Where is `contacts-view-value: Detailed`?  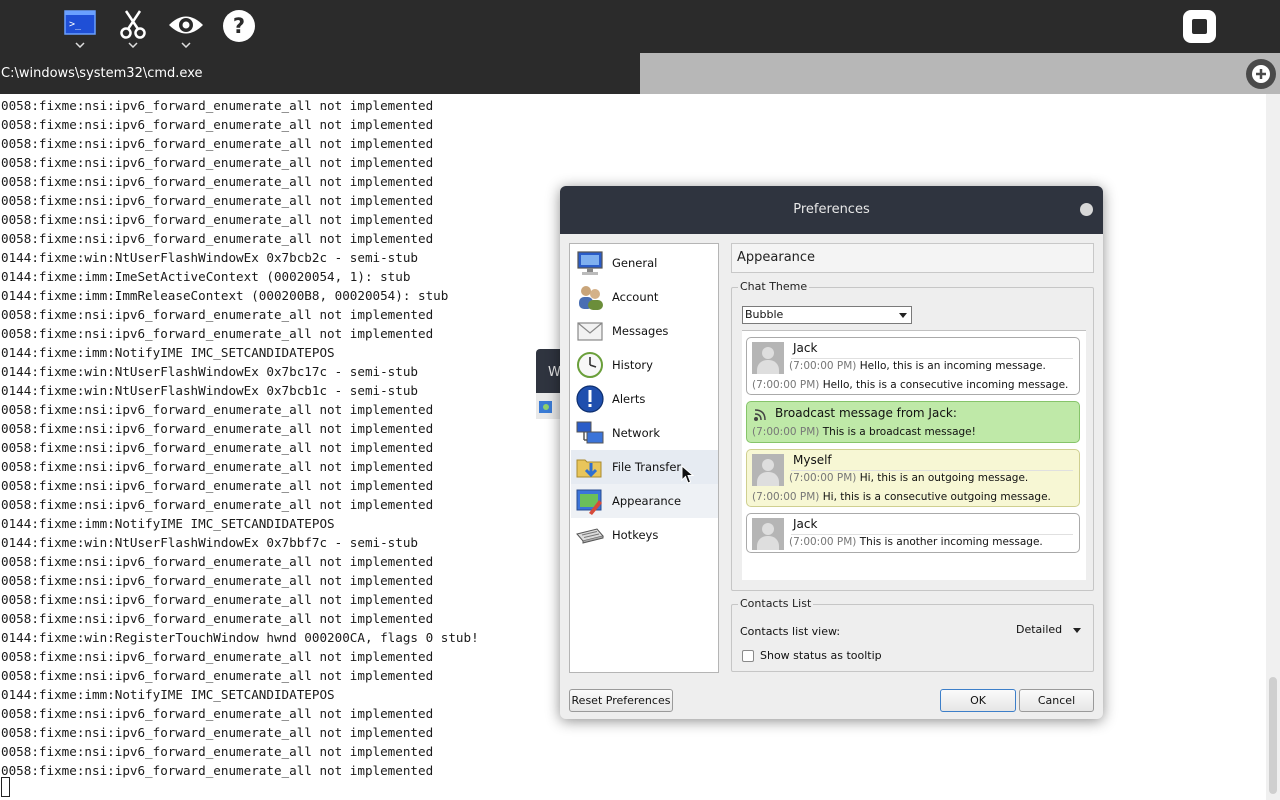
contacts-view-value: Detailed is located at coordinates (1039, 629).